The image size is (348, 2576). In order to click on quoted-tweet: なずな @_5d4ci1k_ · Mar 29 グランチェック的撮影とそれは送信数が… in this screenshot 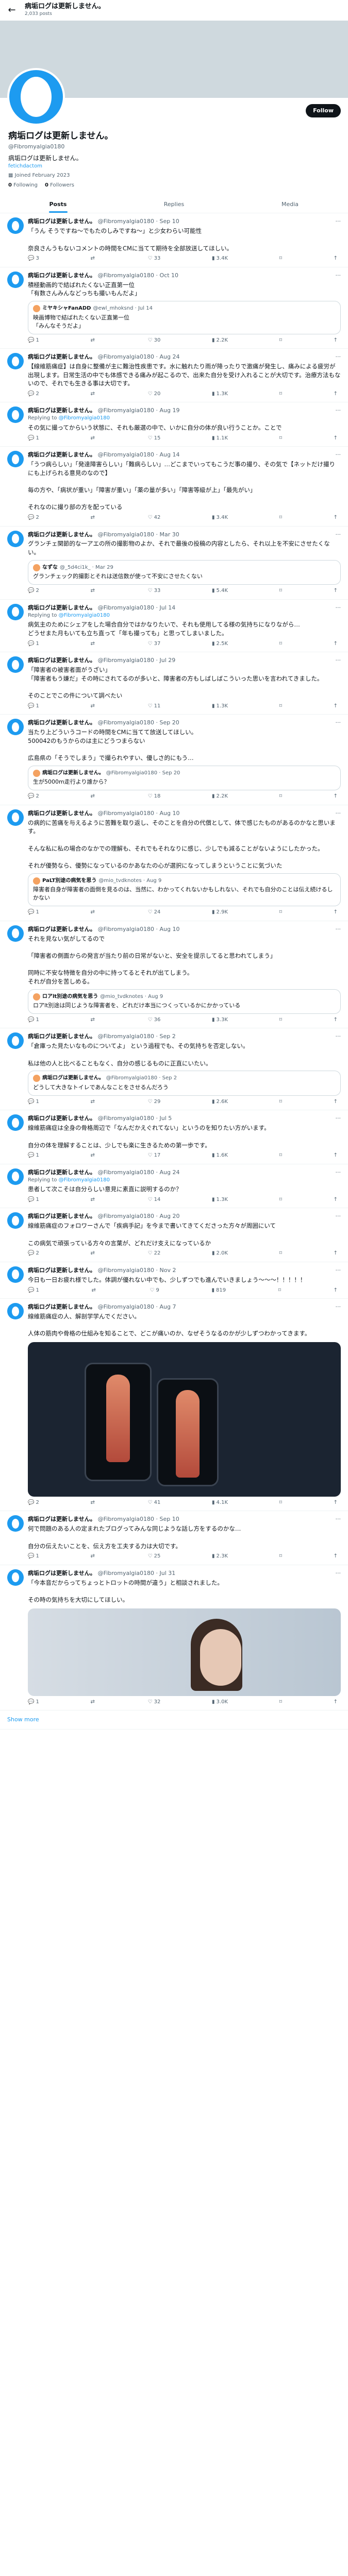, I will do `click(184, 572)`.